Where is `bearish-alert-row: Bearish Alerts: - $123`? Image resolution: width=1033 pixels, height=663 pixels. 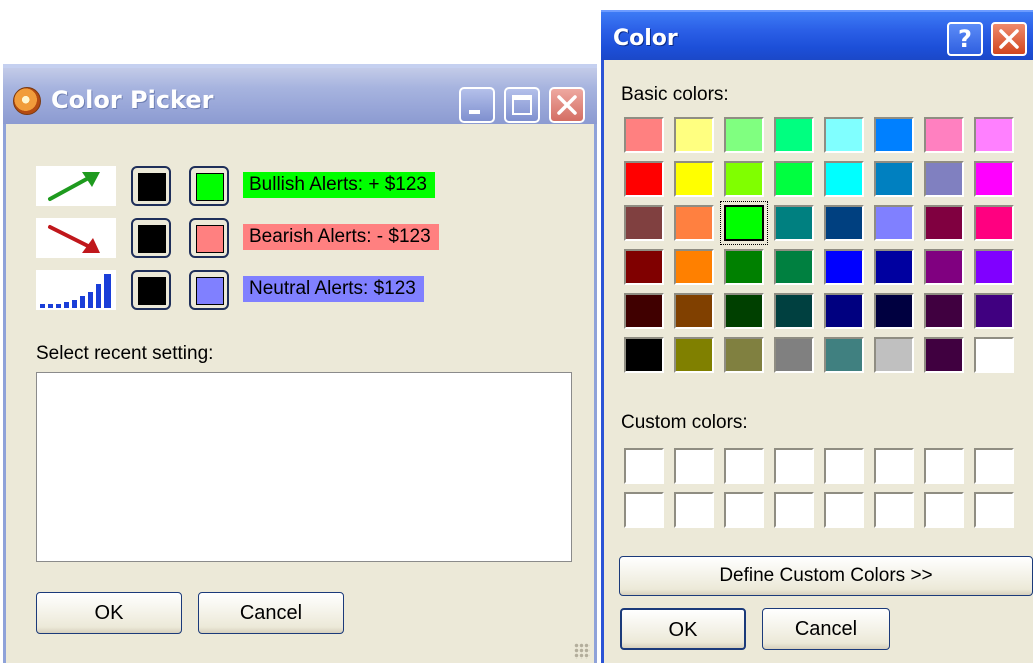
bearish-alert-row: Bearish Alerts: - $123 is located at coordinates (306, 240).